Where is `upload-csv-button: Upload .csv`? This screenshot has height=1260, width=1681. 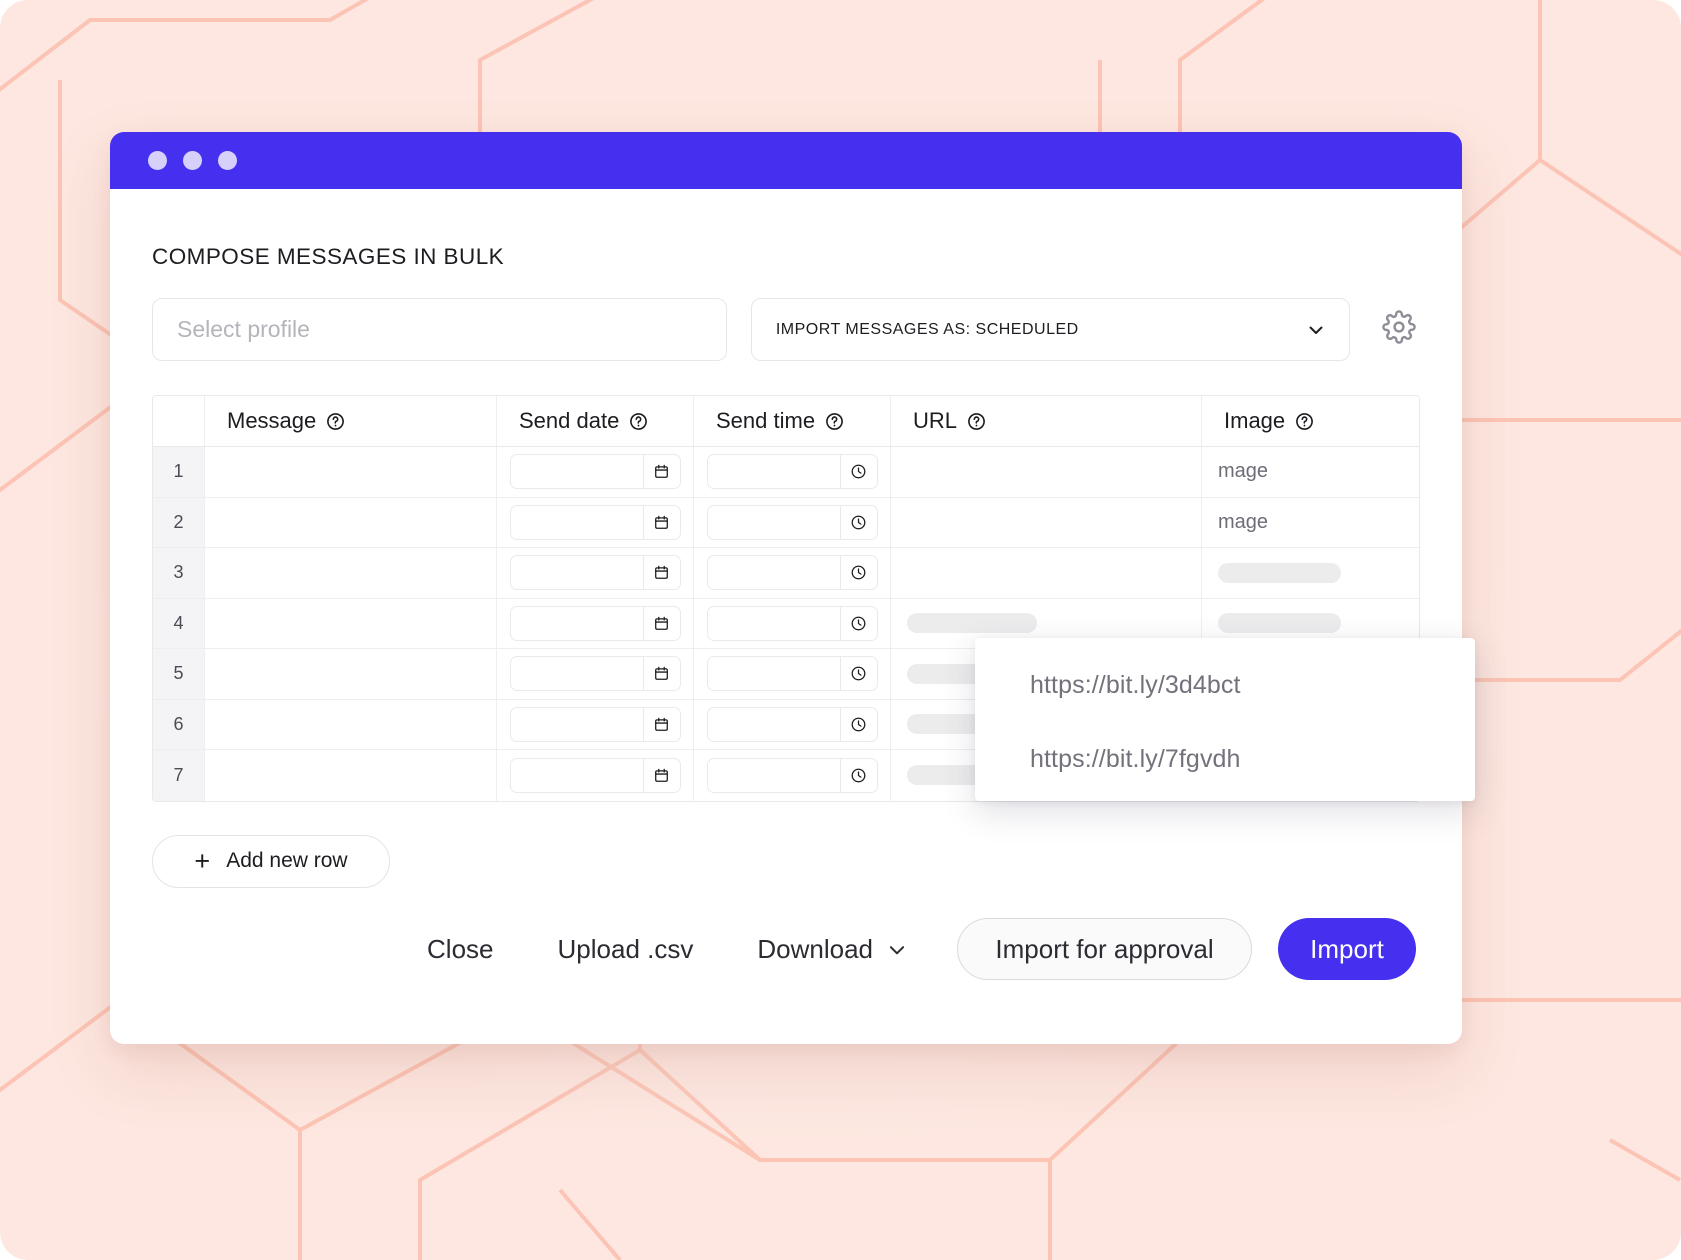
upload-csv-button: Upload .csv is located at coordinates (626, 949).